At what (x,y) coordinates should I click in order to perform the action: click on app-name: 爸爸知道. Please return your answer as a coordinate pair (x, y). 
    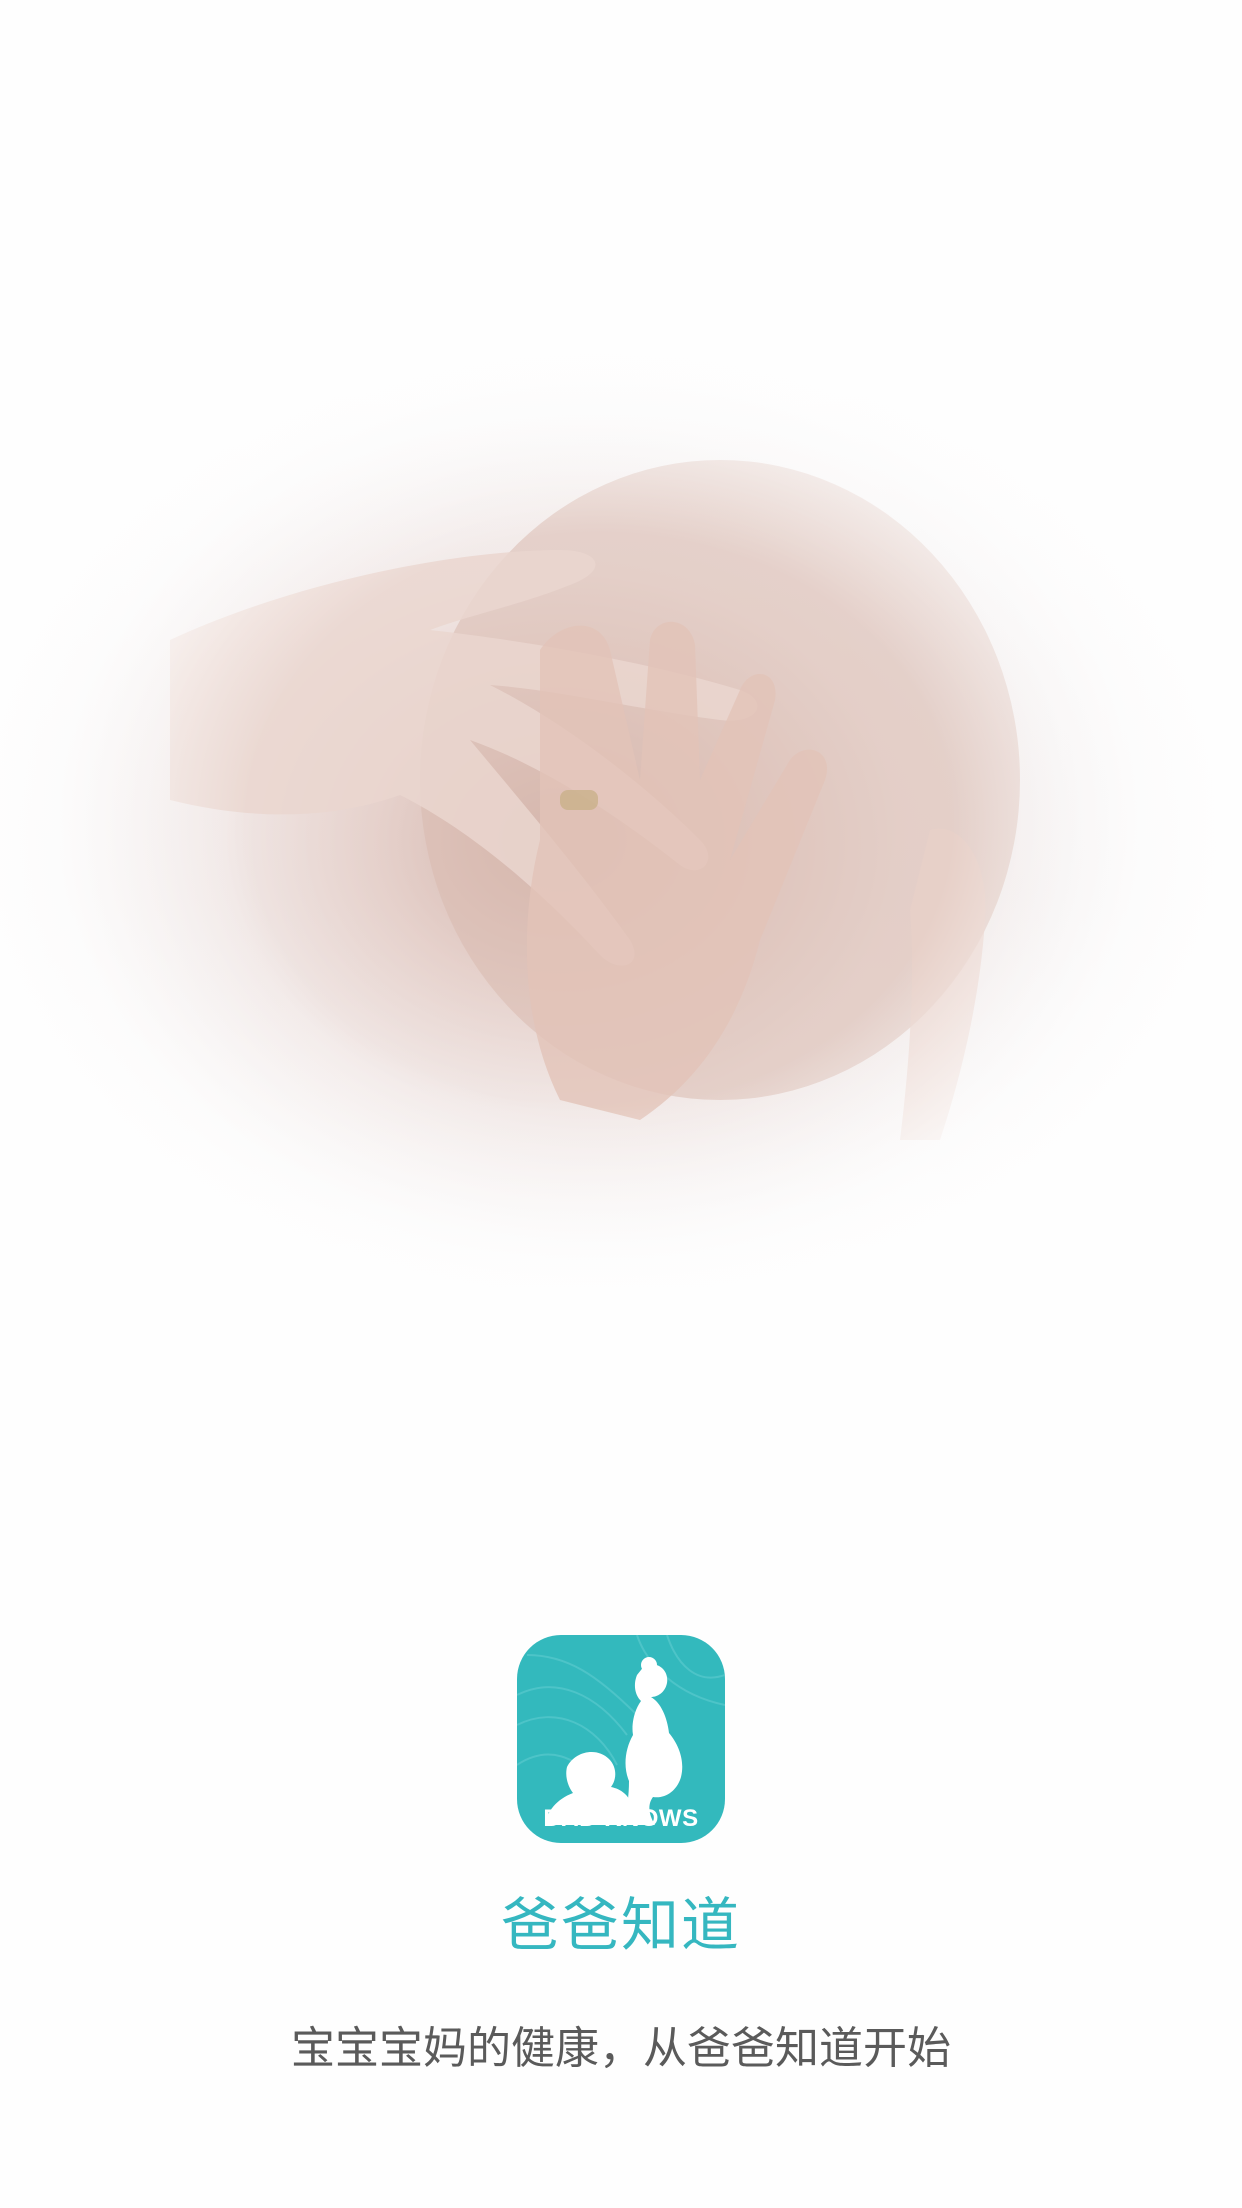
    Looking at the image, I should click on (620, 1925).